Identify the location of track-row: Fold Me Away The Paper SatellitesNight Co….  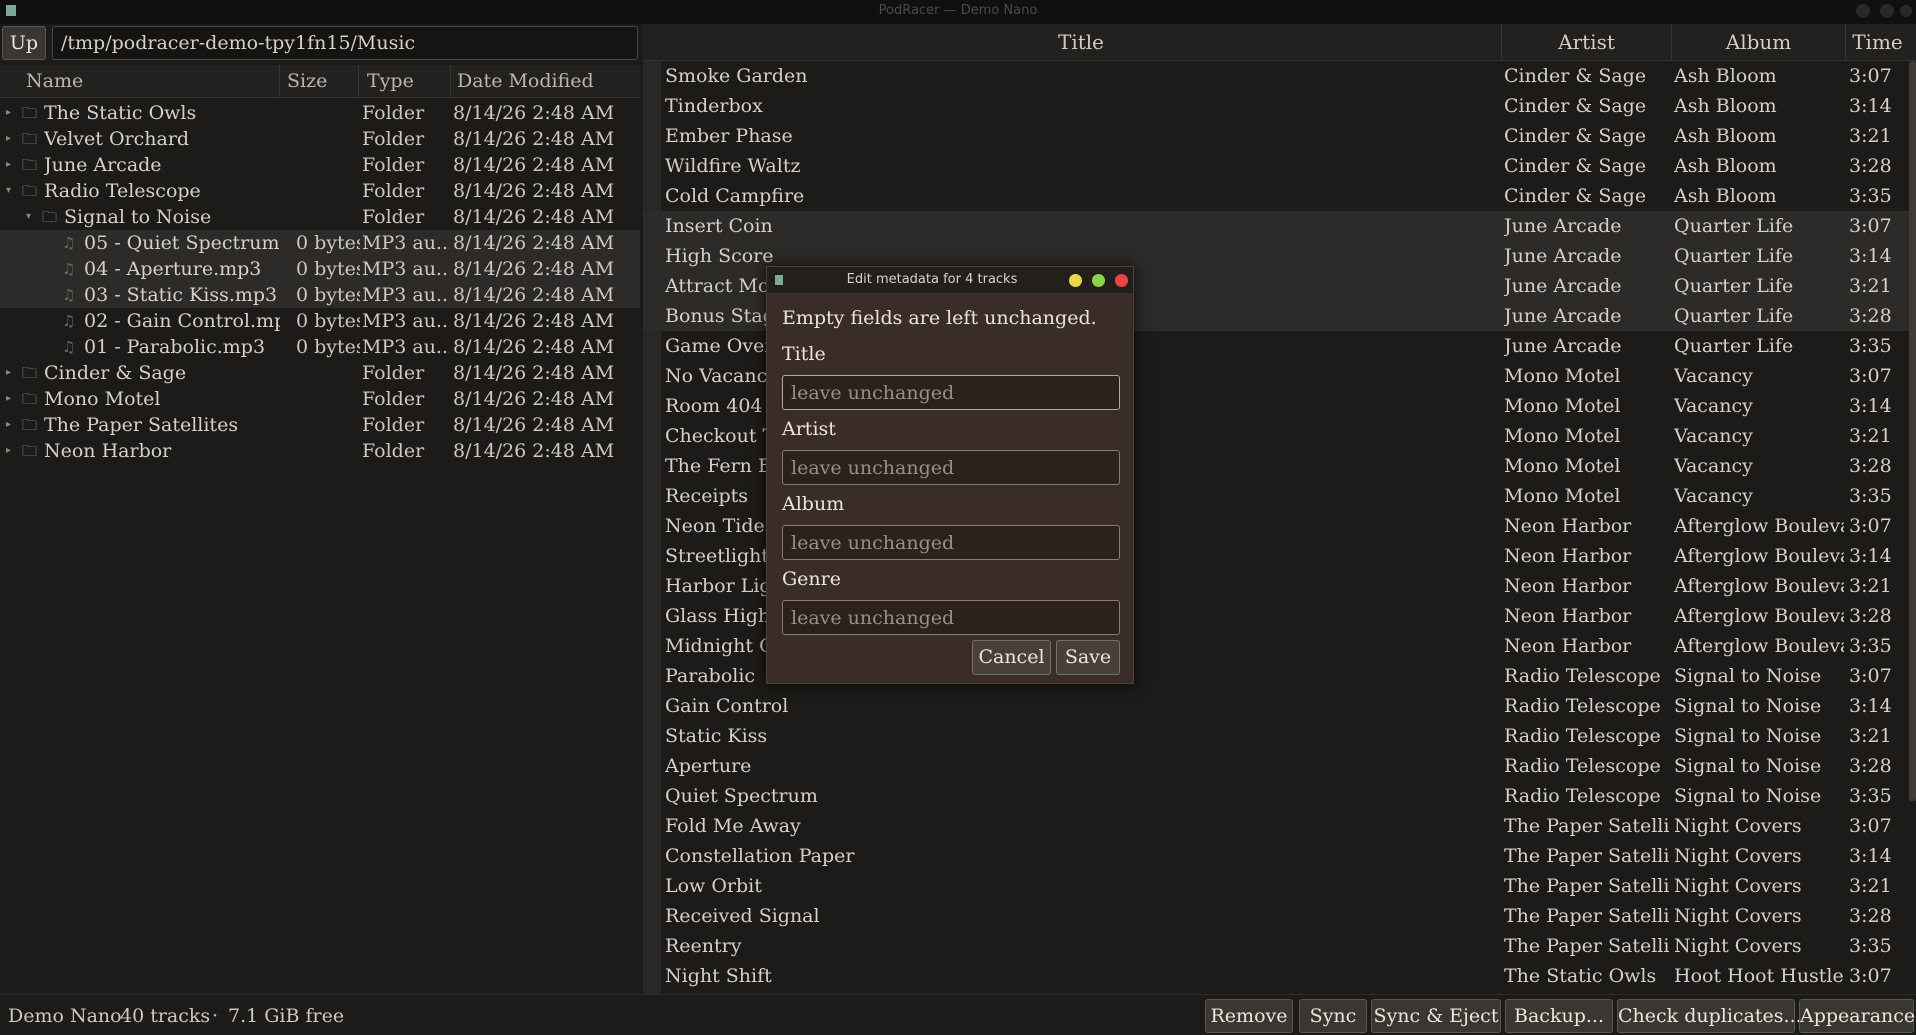
(1276, 826).